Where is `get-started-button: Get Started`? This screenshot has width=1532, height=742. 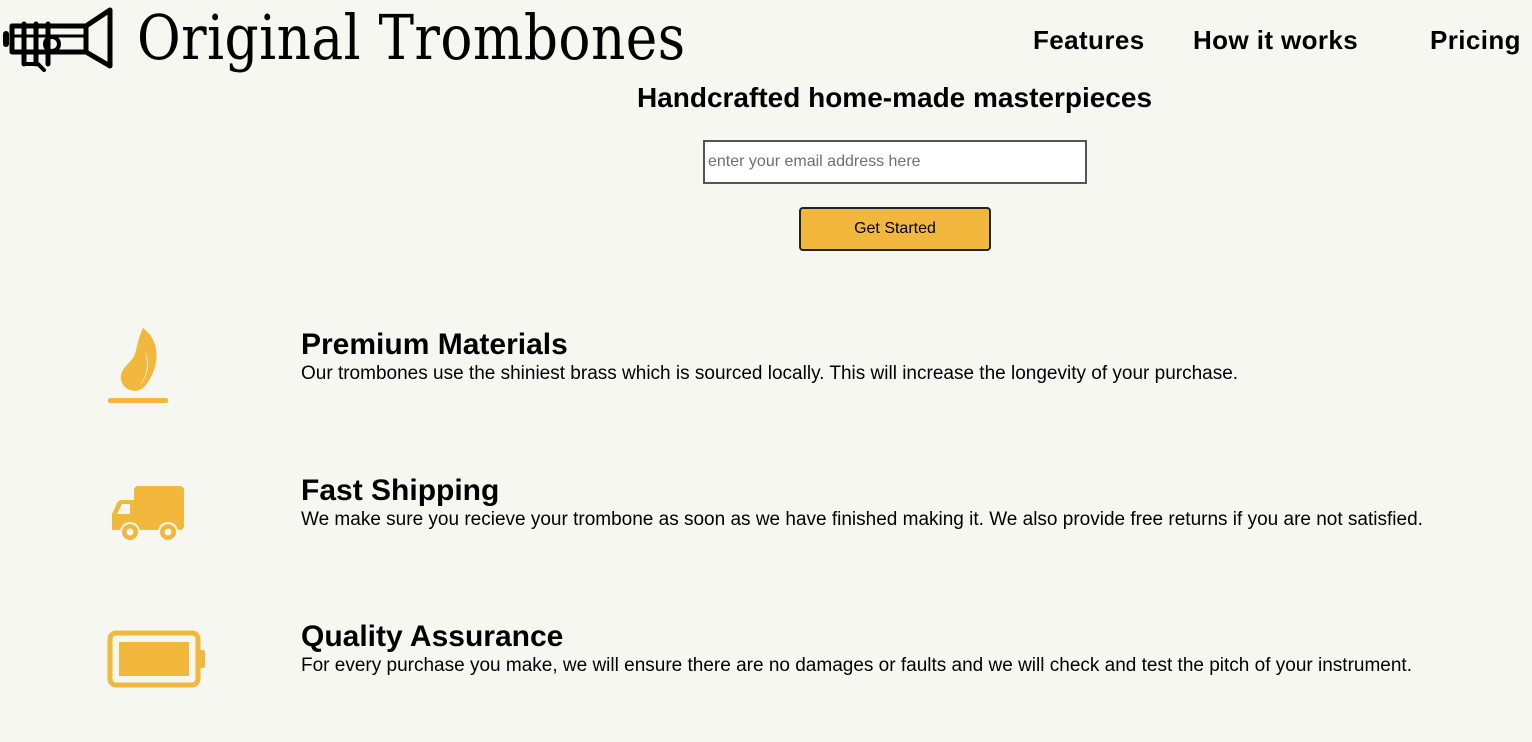 get-started-button: Get Started is located at coordinates (895, 229).